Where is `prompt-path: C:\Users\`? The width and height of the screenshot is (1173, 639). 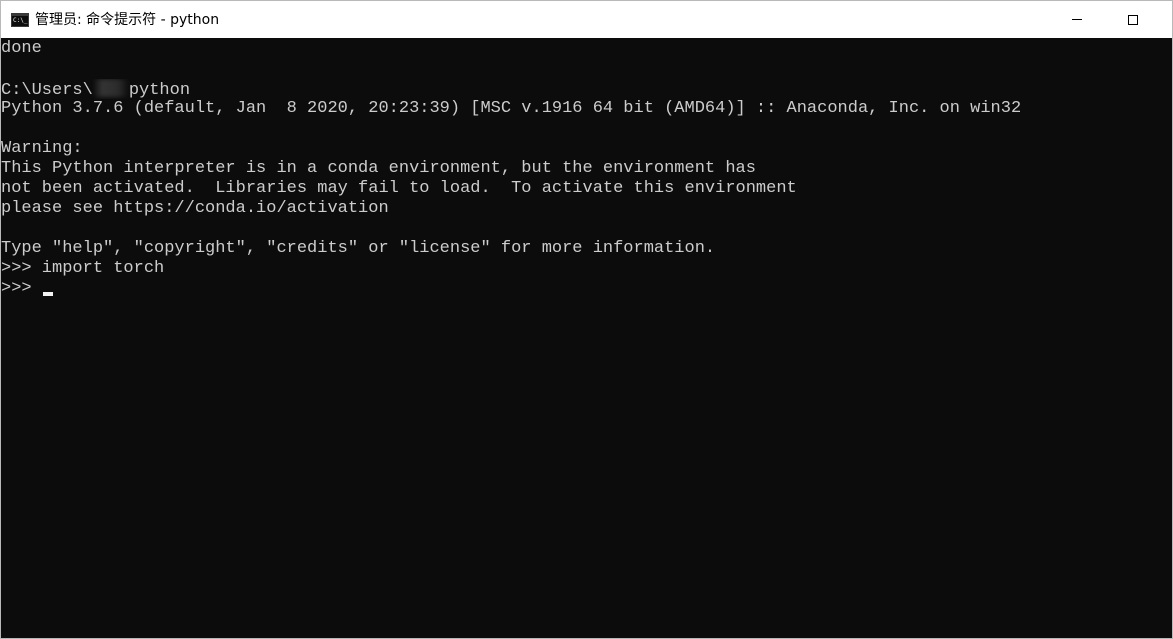
prompt-path: C:\Users\ is located at coordinates (47, 90).